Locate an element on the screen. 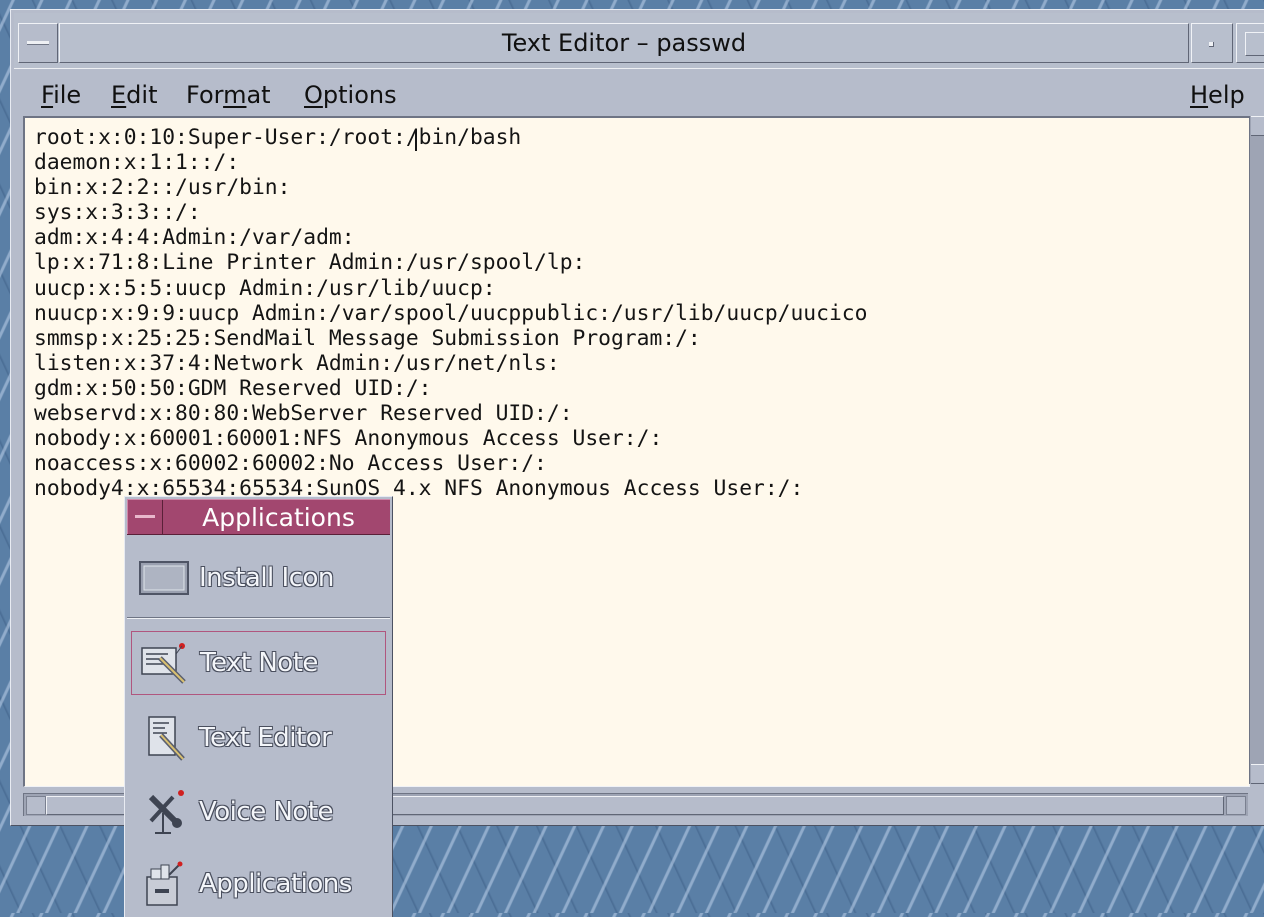 The height and width of the screenshot is (917, 1264). text-note-label: Text Note is located at coordinates (259, 663).